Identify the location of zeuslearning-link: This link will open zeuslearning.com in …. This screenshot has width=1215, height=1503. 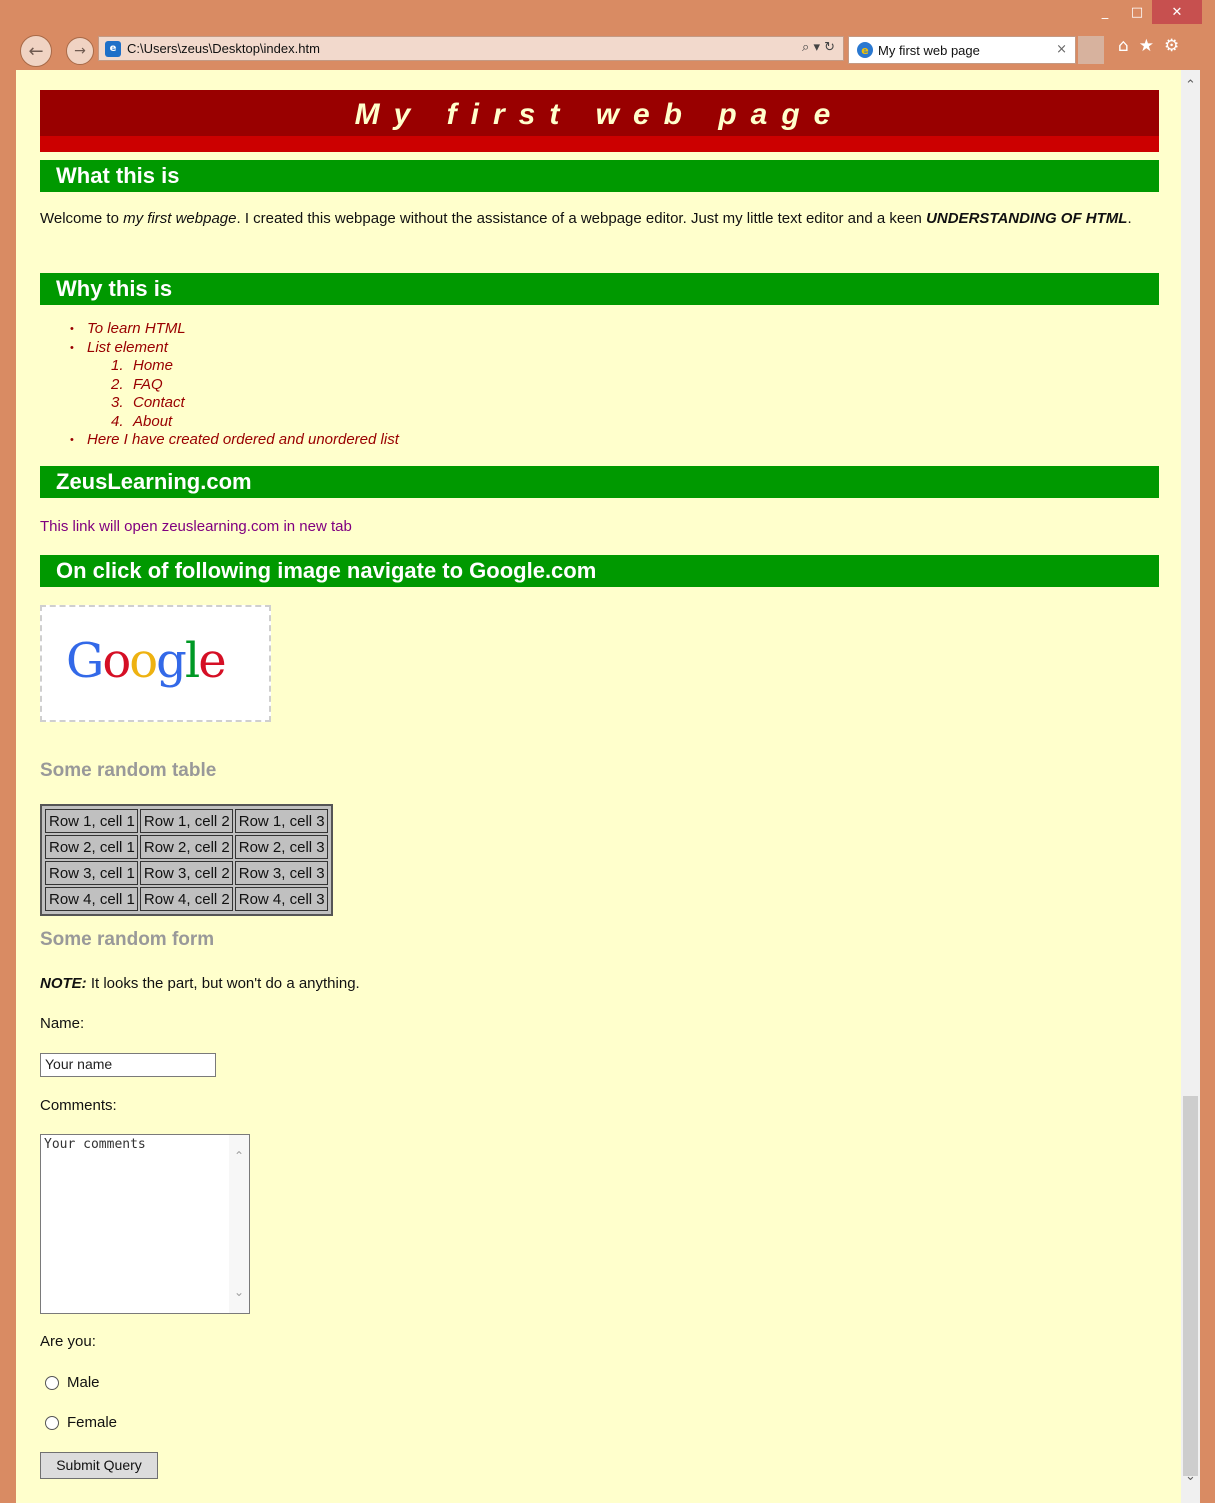
(196, 526).